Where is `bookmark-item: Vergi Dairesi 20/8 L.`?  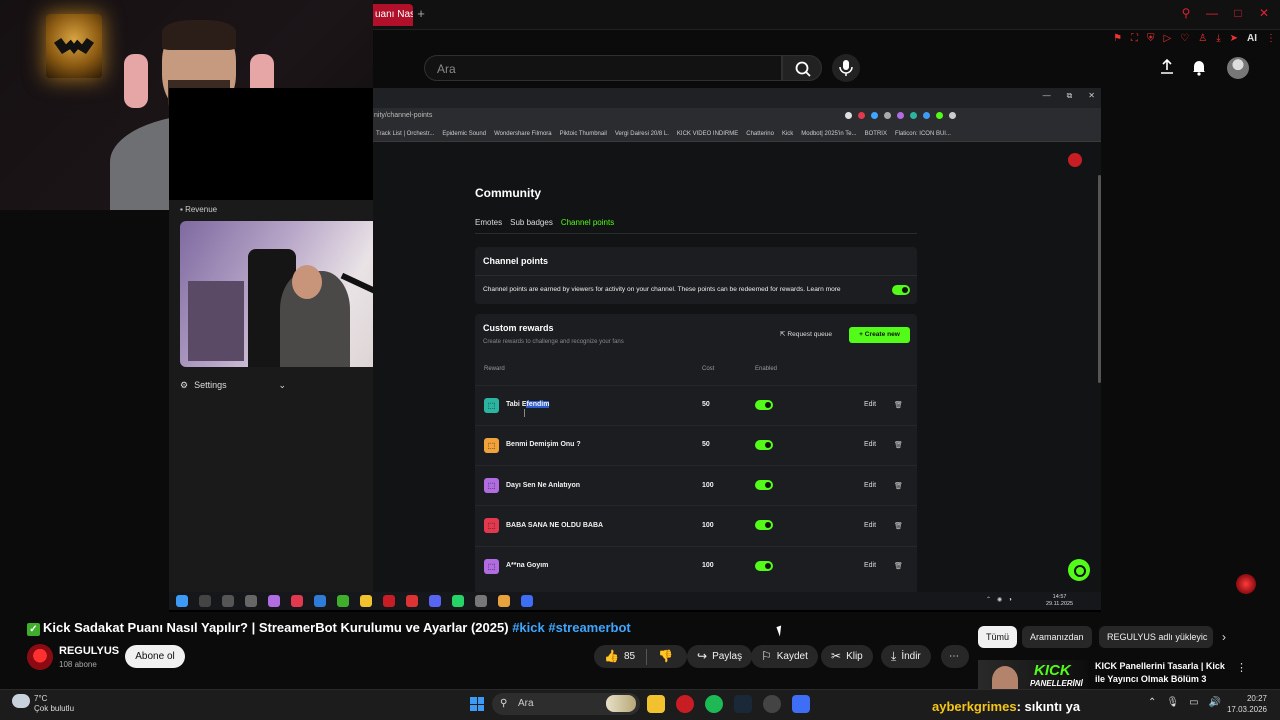 bookmark-item: Vergi Dairesi 20/8 L. is located at coordinates (642, 134).